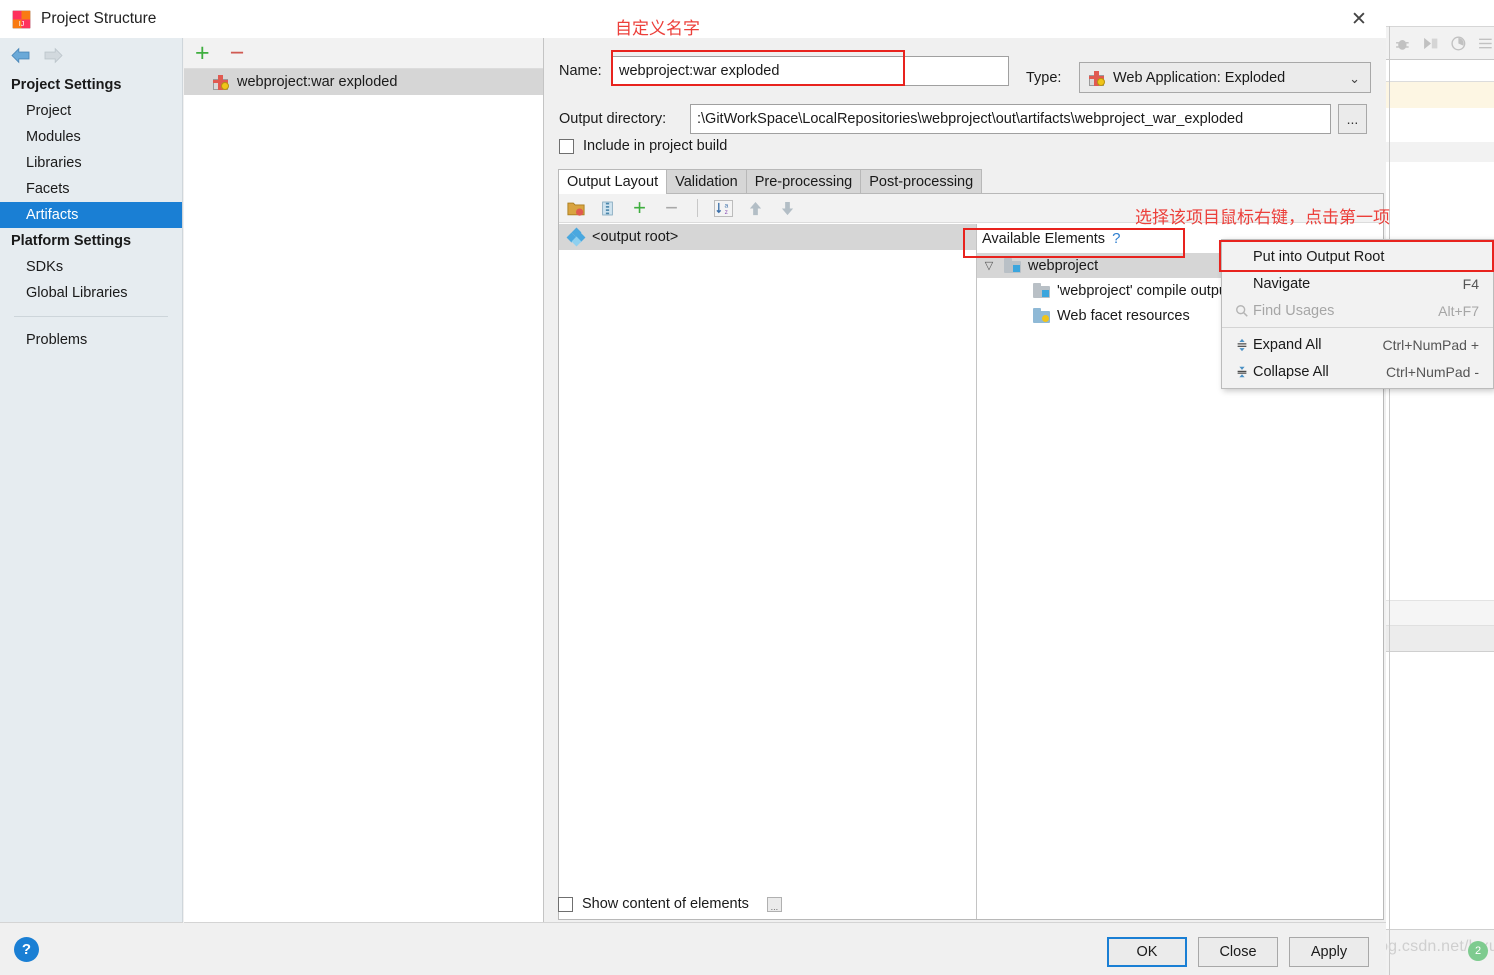  What do you see at coordinates (1357, 344) in the screenshot?
I see `context-menu-item-expand-all: Expand All Ctrl+NumPad +` at bounding box center [1357, 344].